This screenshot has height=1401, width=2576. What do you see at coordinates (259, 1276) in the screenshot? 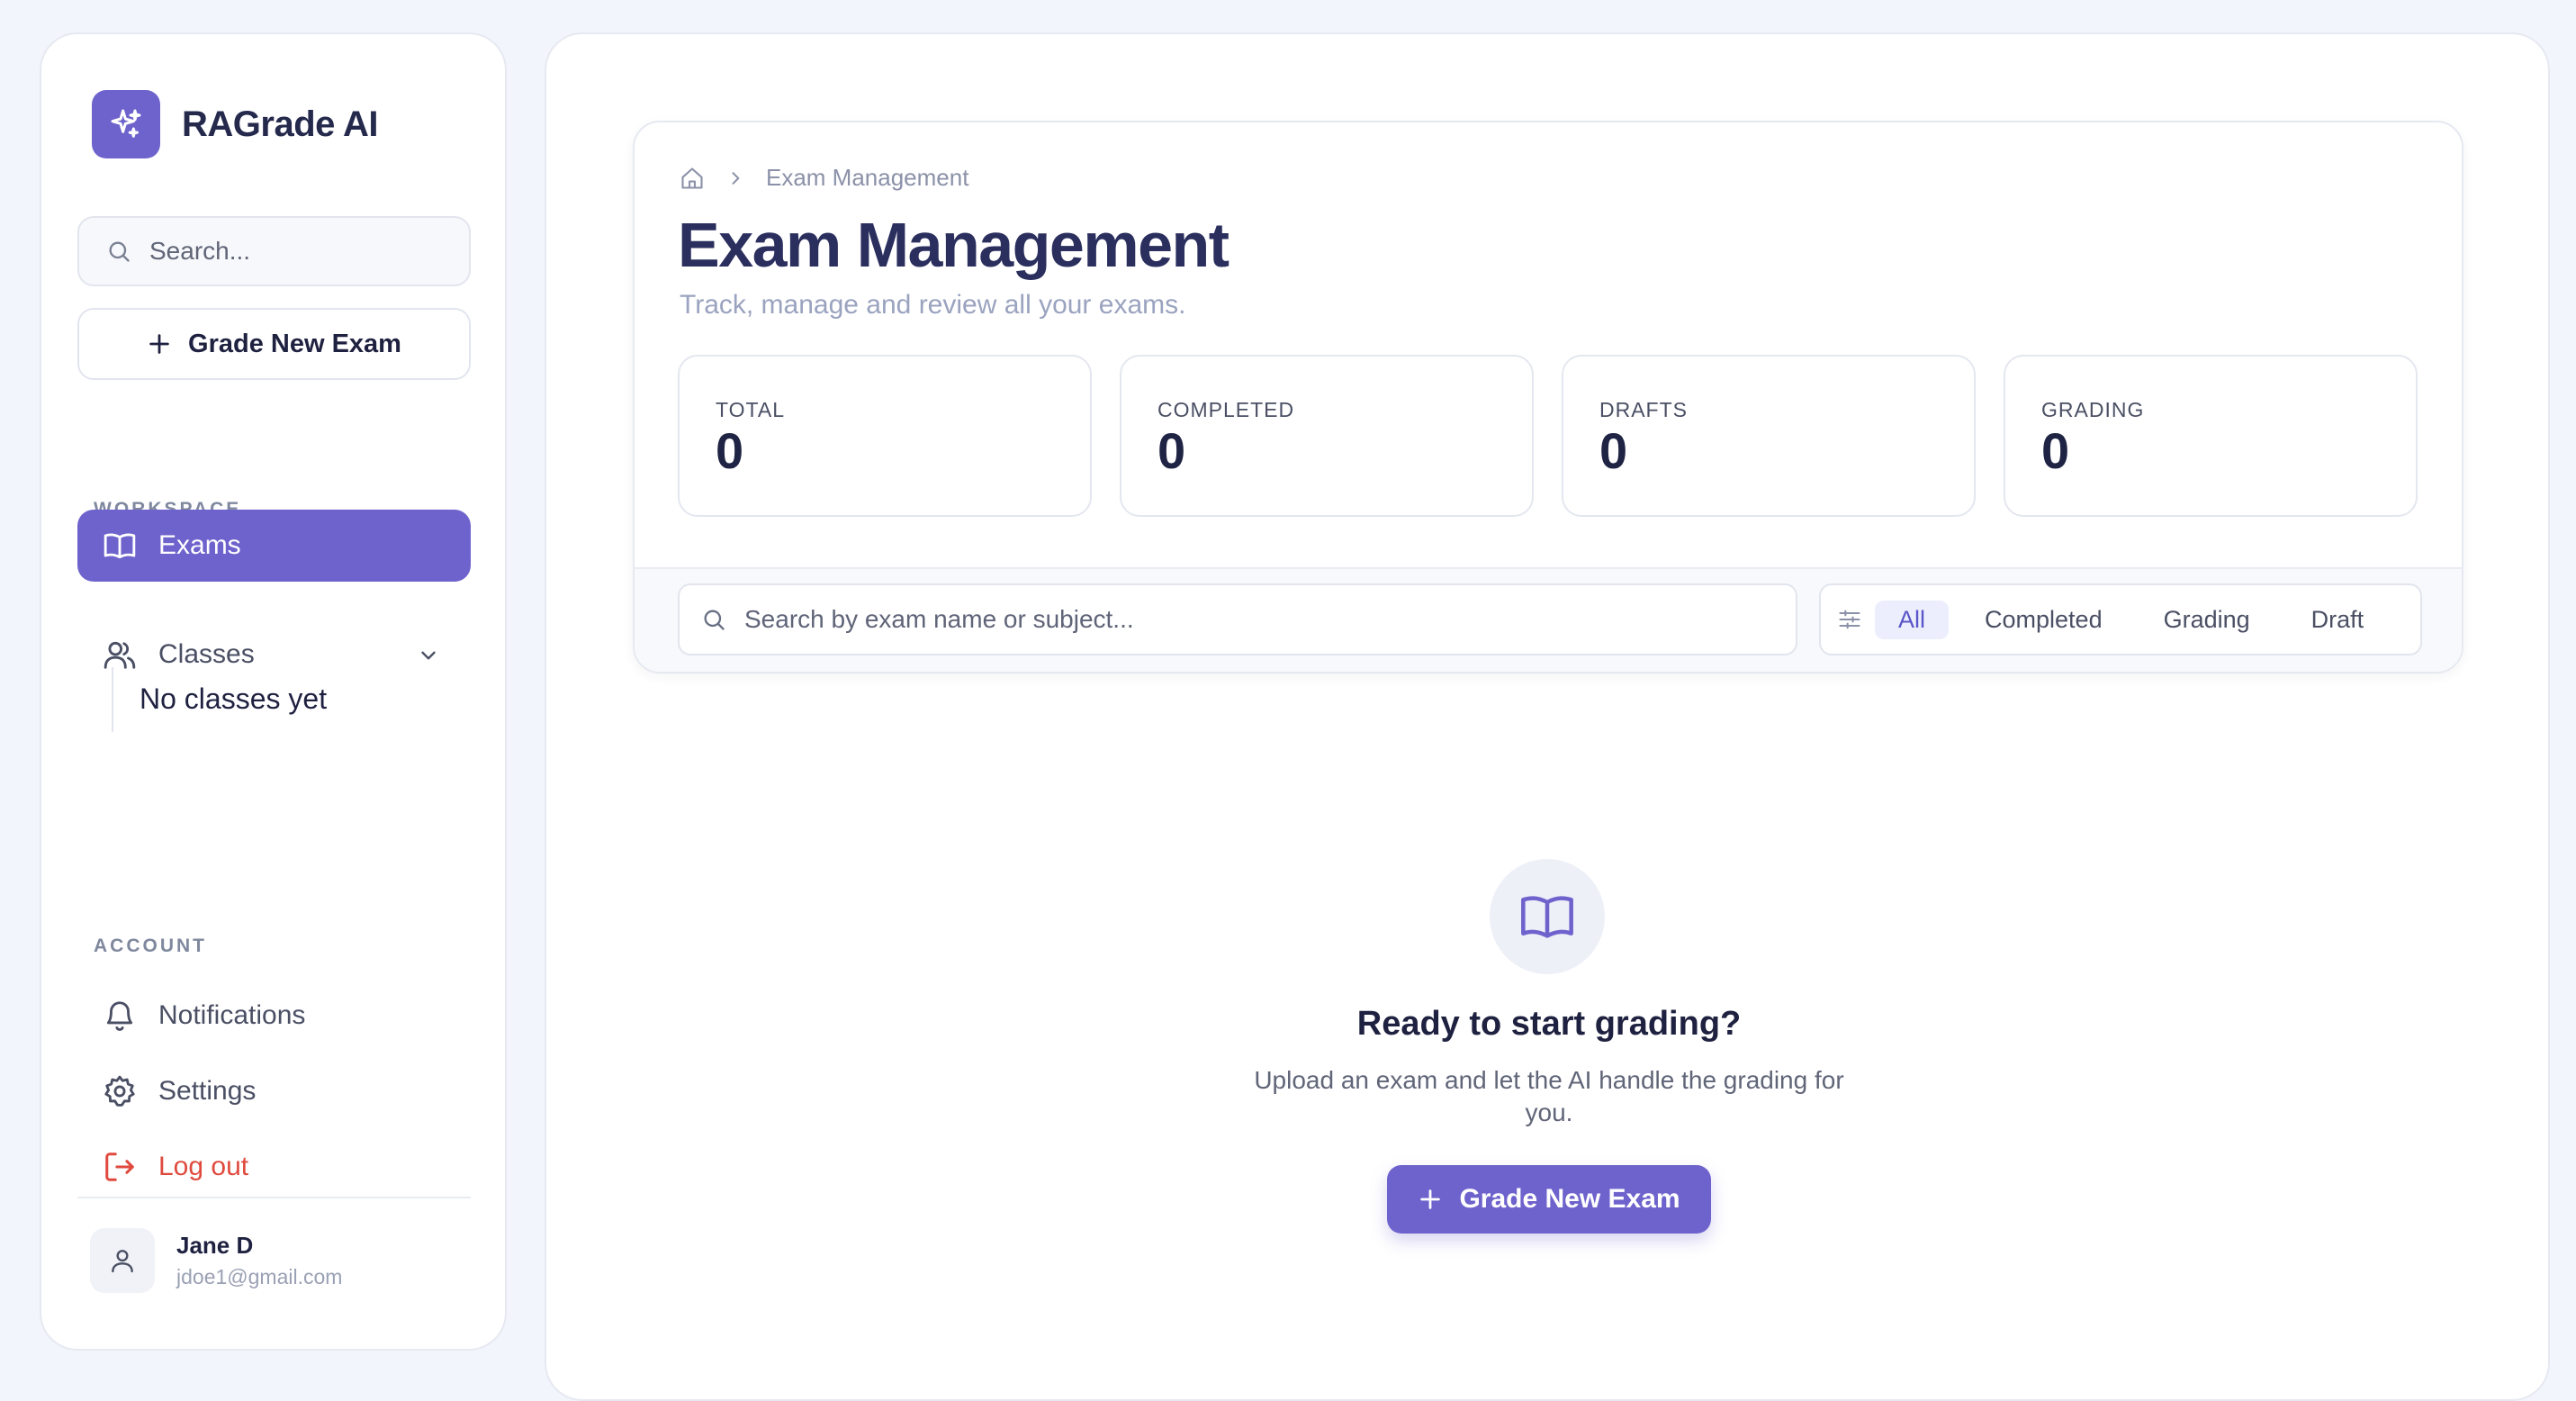
I see `user-email: jdoe1@gmail.com` at bounding box center [259, 1276].